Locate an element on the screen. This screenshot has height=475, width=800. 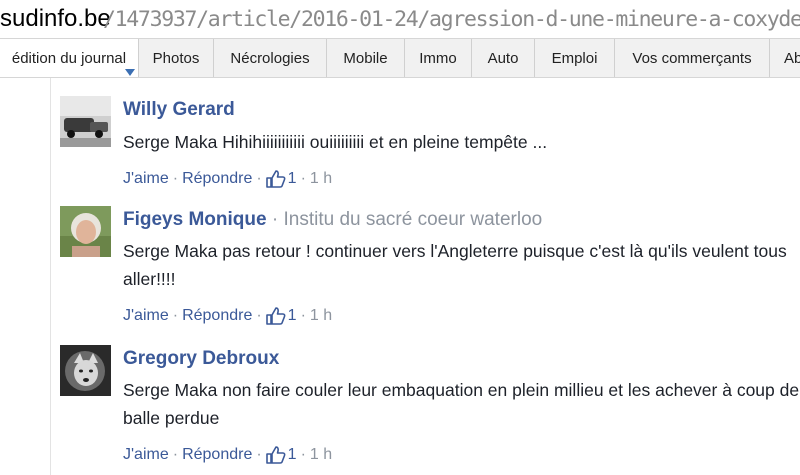
car-photo-avatar-icon is located at coordinates (85, 121).